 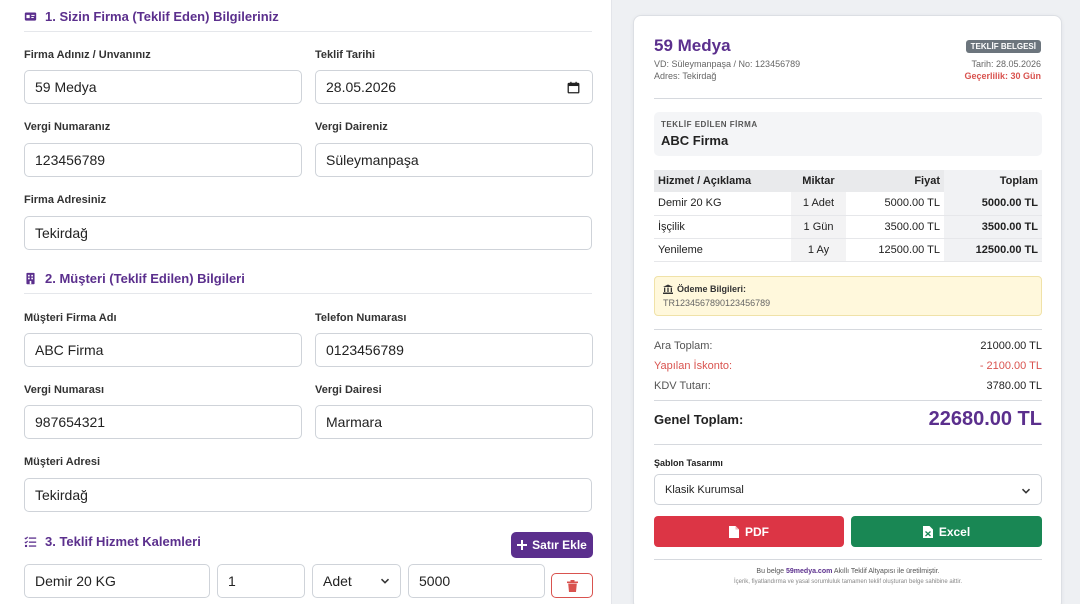 What do you see at coordinates (30, 16) in the screenshot?
I see `id-card-icon` at bounding box center [30, 16].